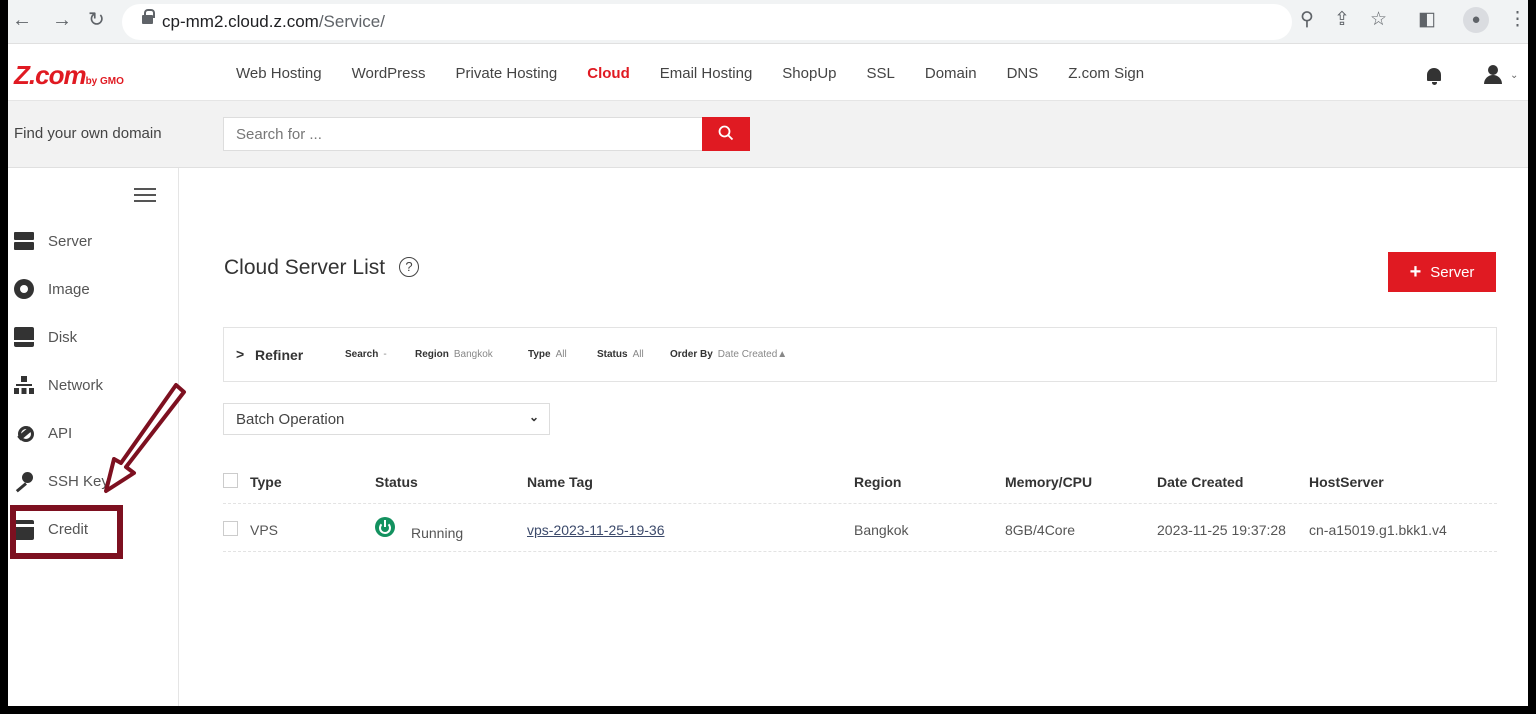  What do you see at coordinates (768, 134) in the screenshot?
I see `domain-search-band: Find your own domain` at bounding box center [768, 134].